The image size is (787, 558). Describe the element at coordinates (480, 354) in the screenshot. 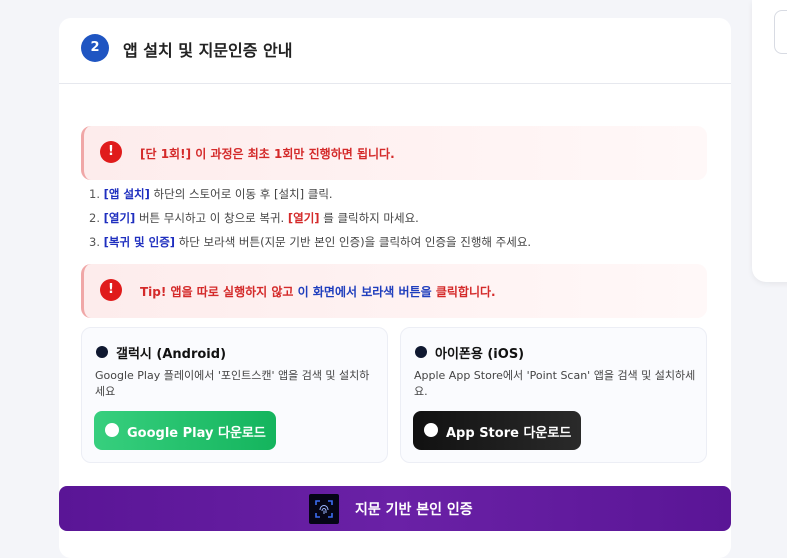

I see `ios-title: 아이폰용 (iOS)` at that location.